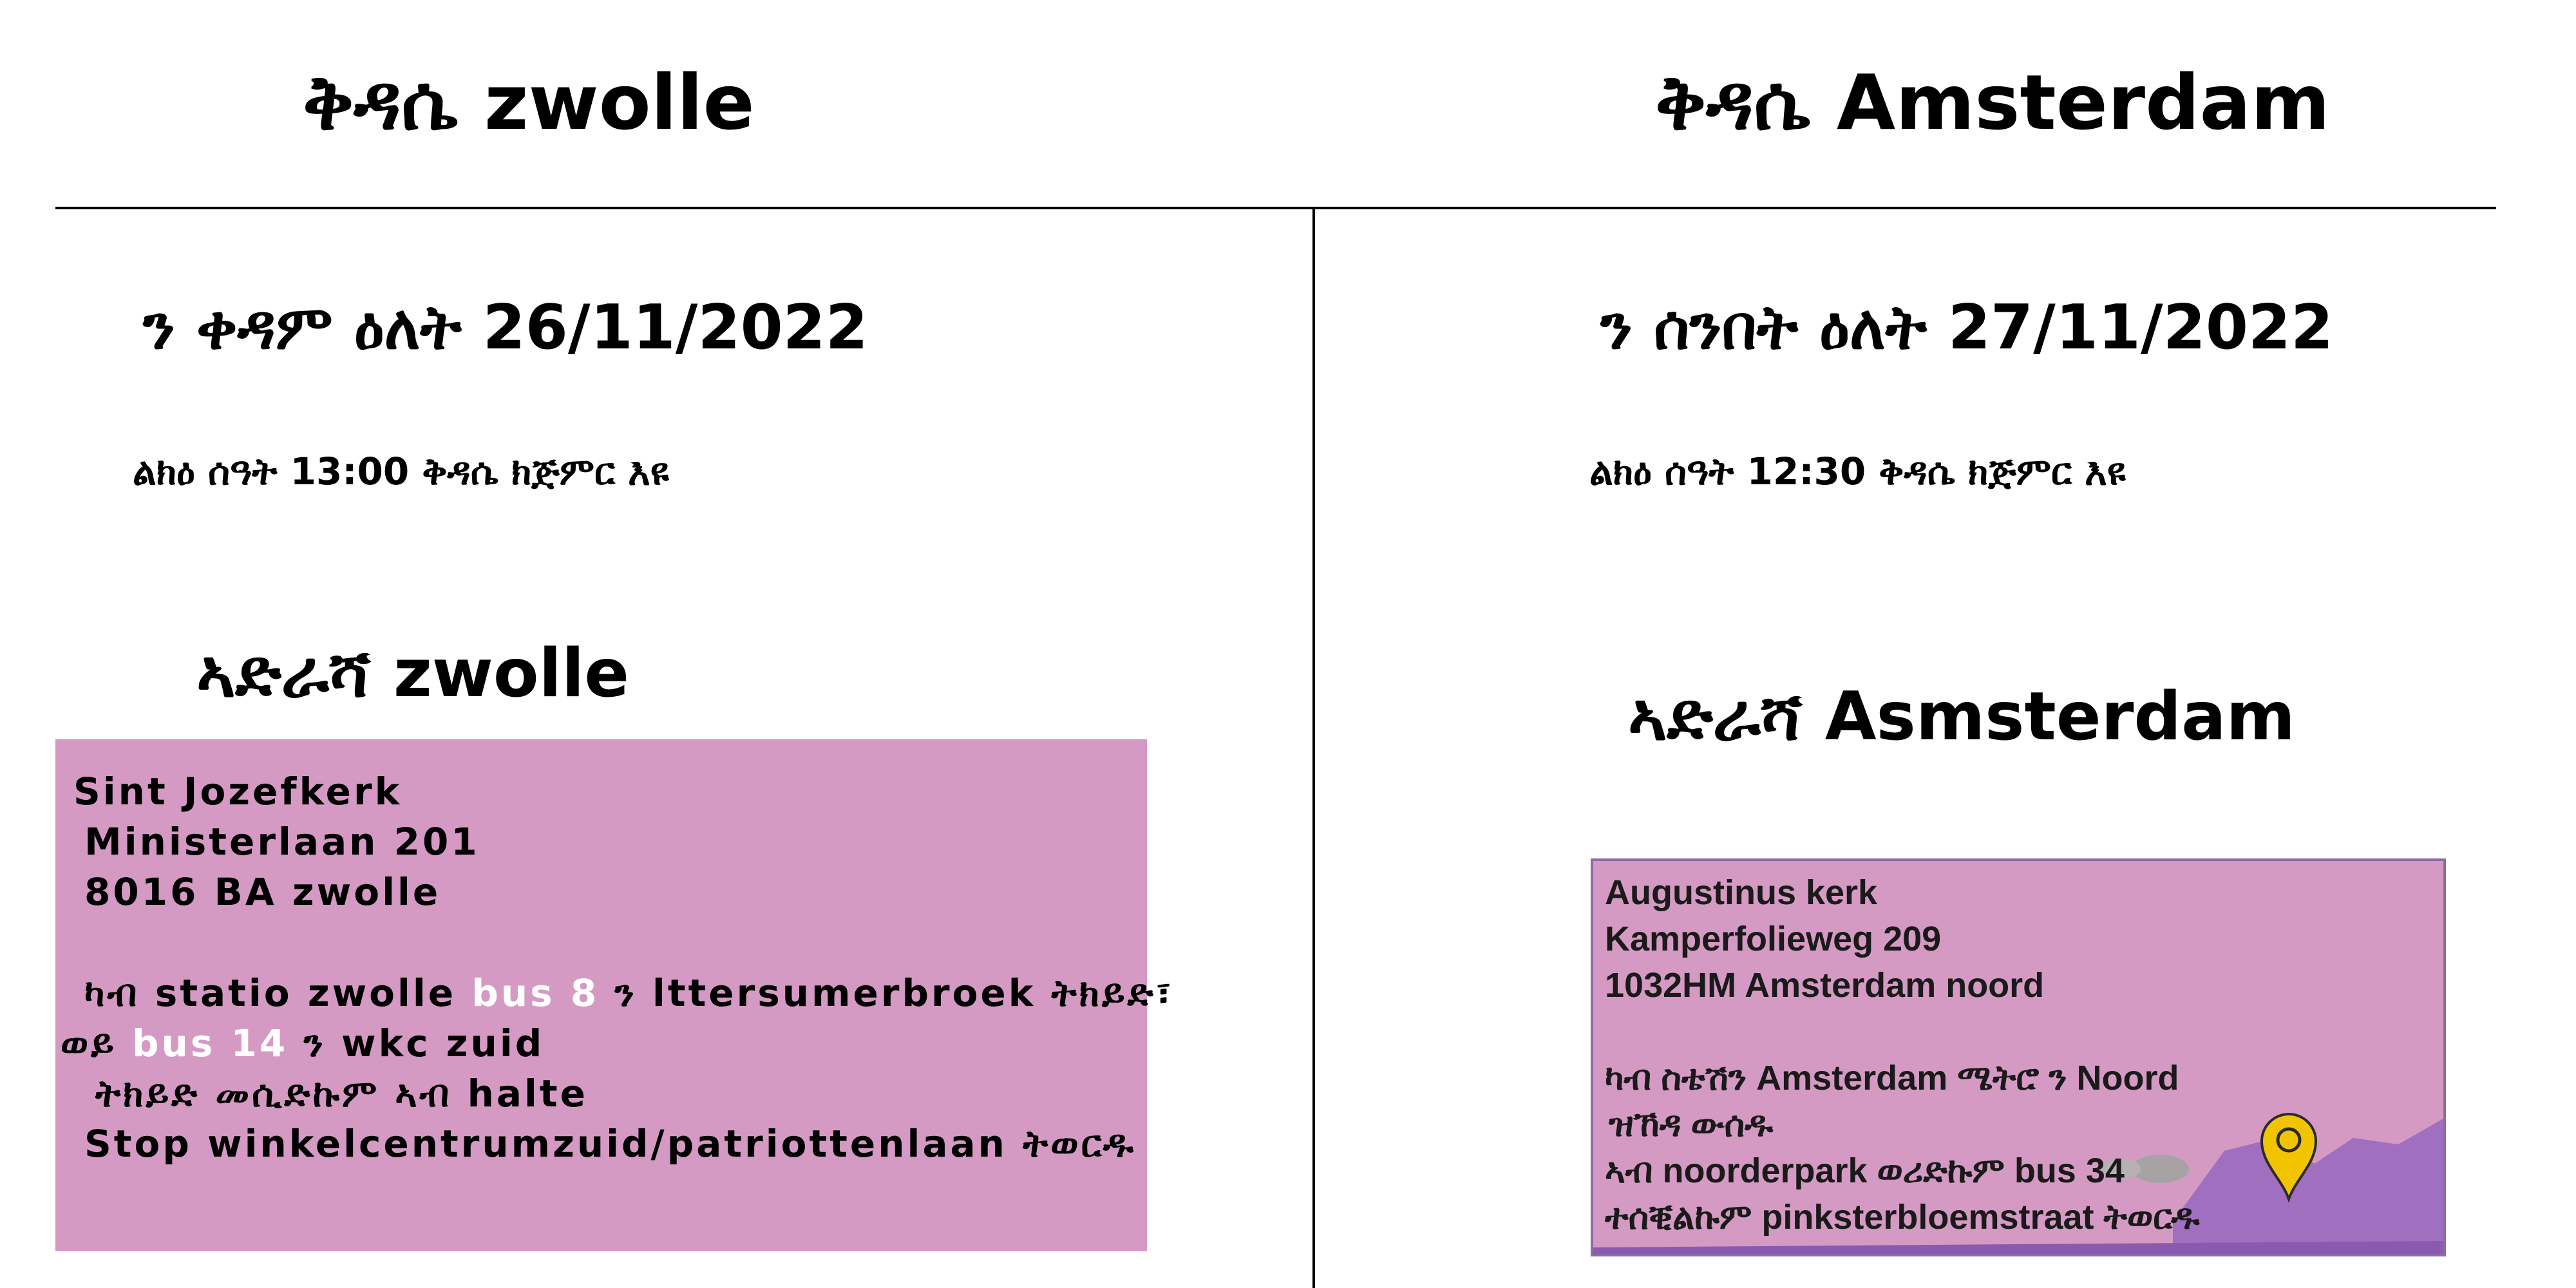  I want to click on address-line-postcode-ams: 1032HM Amsterdam noord, so click(1825, 985).